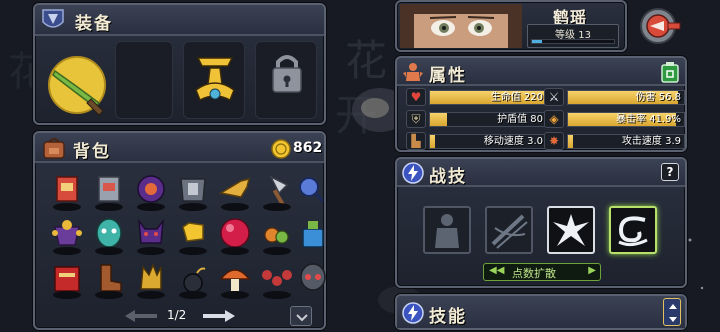 The width and height of the screenshot is (720, 332). Describe the element at coordinates (281, 149) in the screenshot. I see `gold-coin-icon` at that location.